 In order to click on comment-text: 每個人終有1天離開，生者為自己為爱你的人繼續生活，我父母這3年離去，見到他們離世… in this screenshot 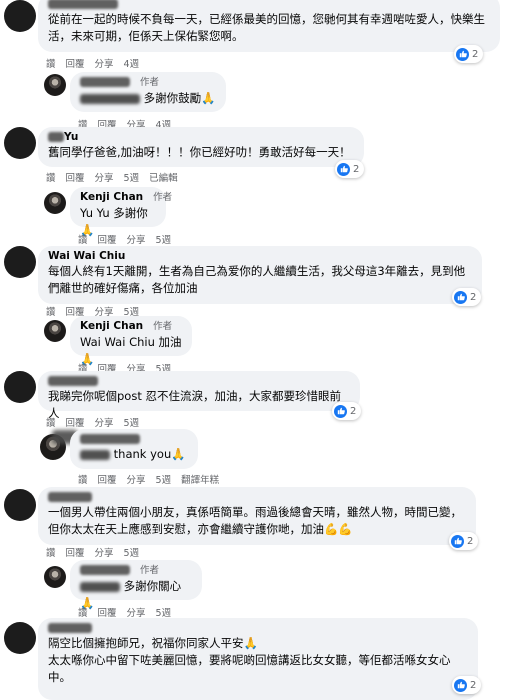, I will do `click(257, 279)`.